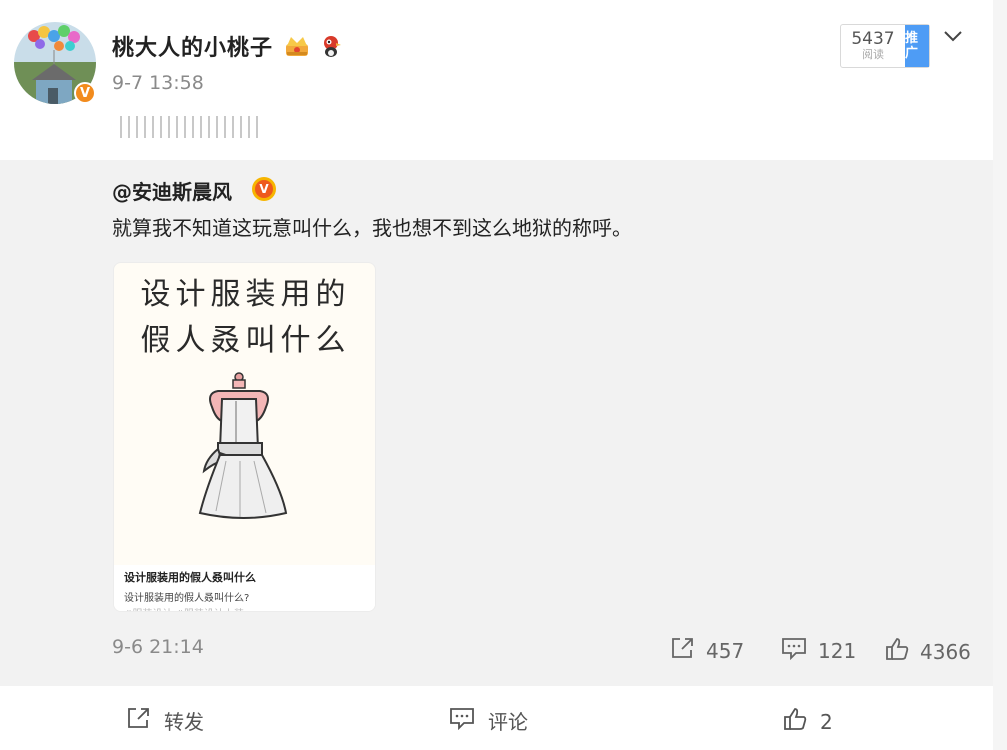 The width and height of the screenshot is (1007, 750). Describe the element at coordinates (184, 608) in the screenshot. I see `card-tags: #服装设计 #服装设计上装` at that location.